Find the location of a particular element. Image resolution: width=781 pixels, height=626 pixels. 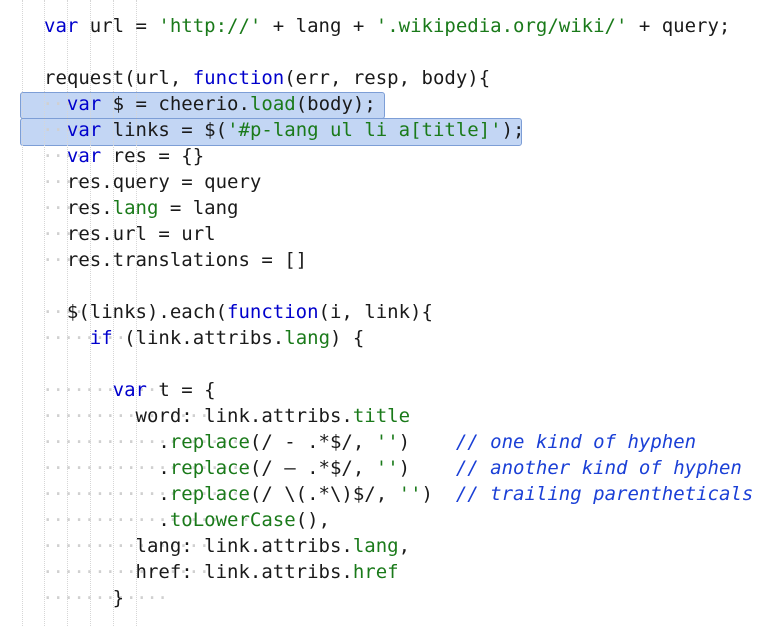

comment-token: // trailing parentheticals is located at coordinates (604, 494).